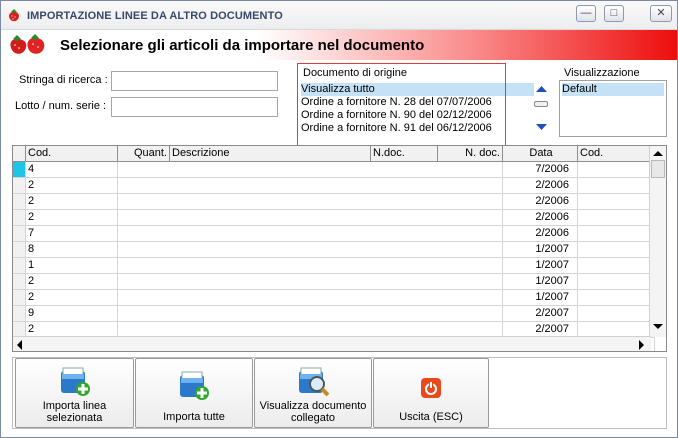 Image resolution: width=678 pixels, height=438 pixels. I want to click on close-button: ✕, so click(661, 13).